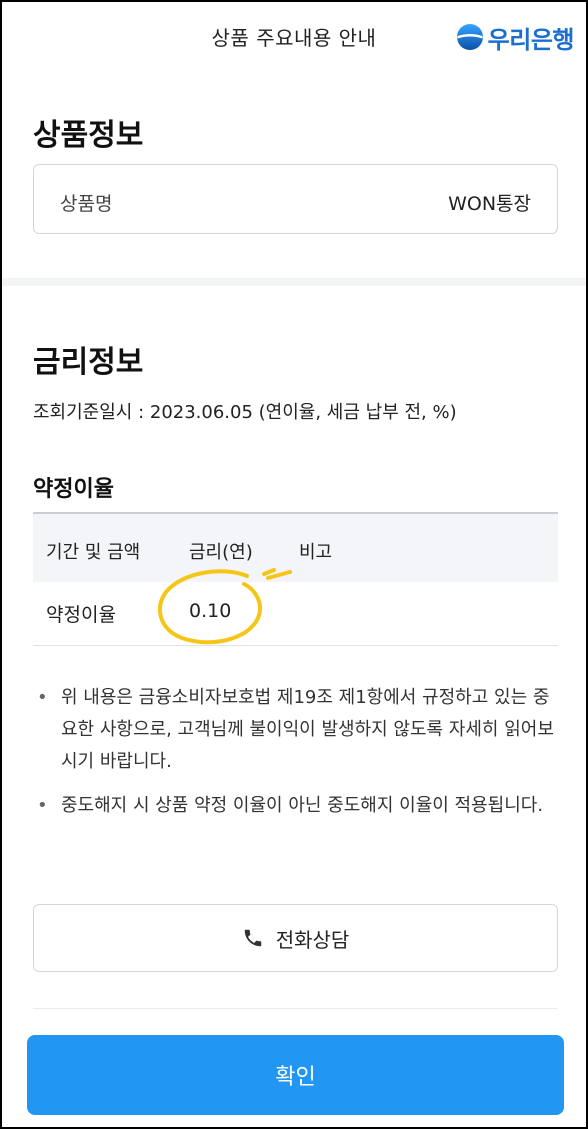  I want to click on phone-icon, so click(252, 938).